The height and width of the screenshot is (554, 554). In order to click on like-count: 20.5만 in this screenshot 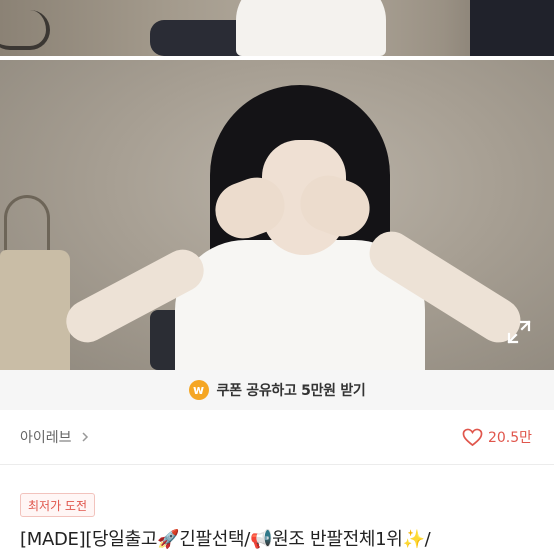, I will do `click(509, 438)`.